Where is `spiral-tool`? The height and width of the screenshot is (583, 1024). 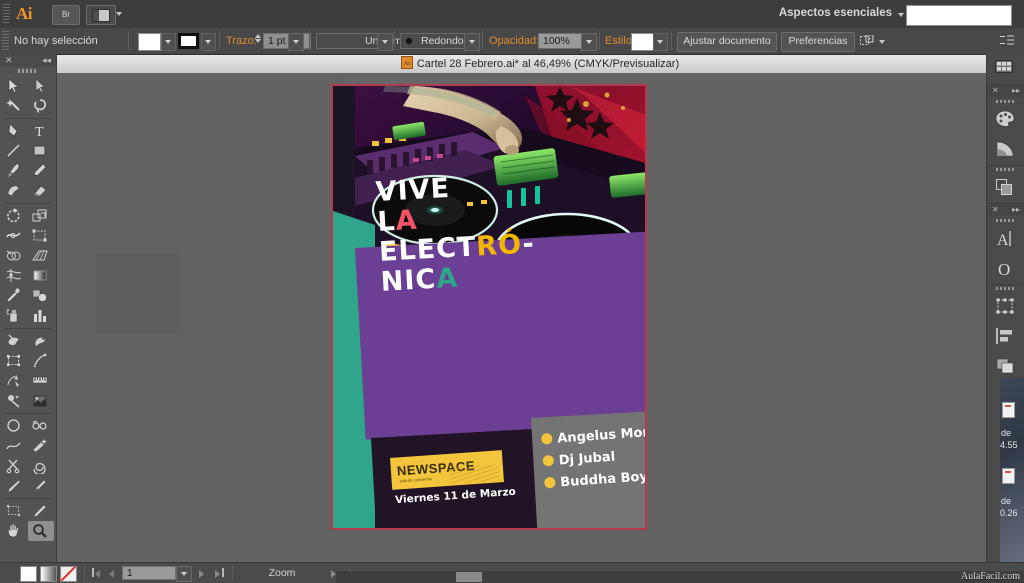 spiral-tool is located at coordinates (41, 466).